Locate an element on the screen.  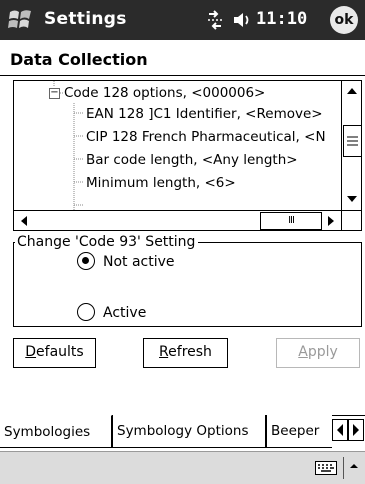
title-bar: Settings 11:10 ok is located at coordinates (182, 20).